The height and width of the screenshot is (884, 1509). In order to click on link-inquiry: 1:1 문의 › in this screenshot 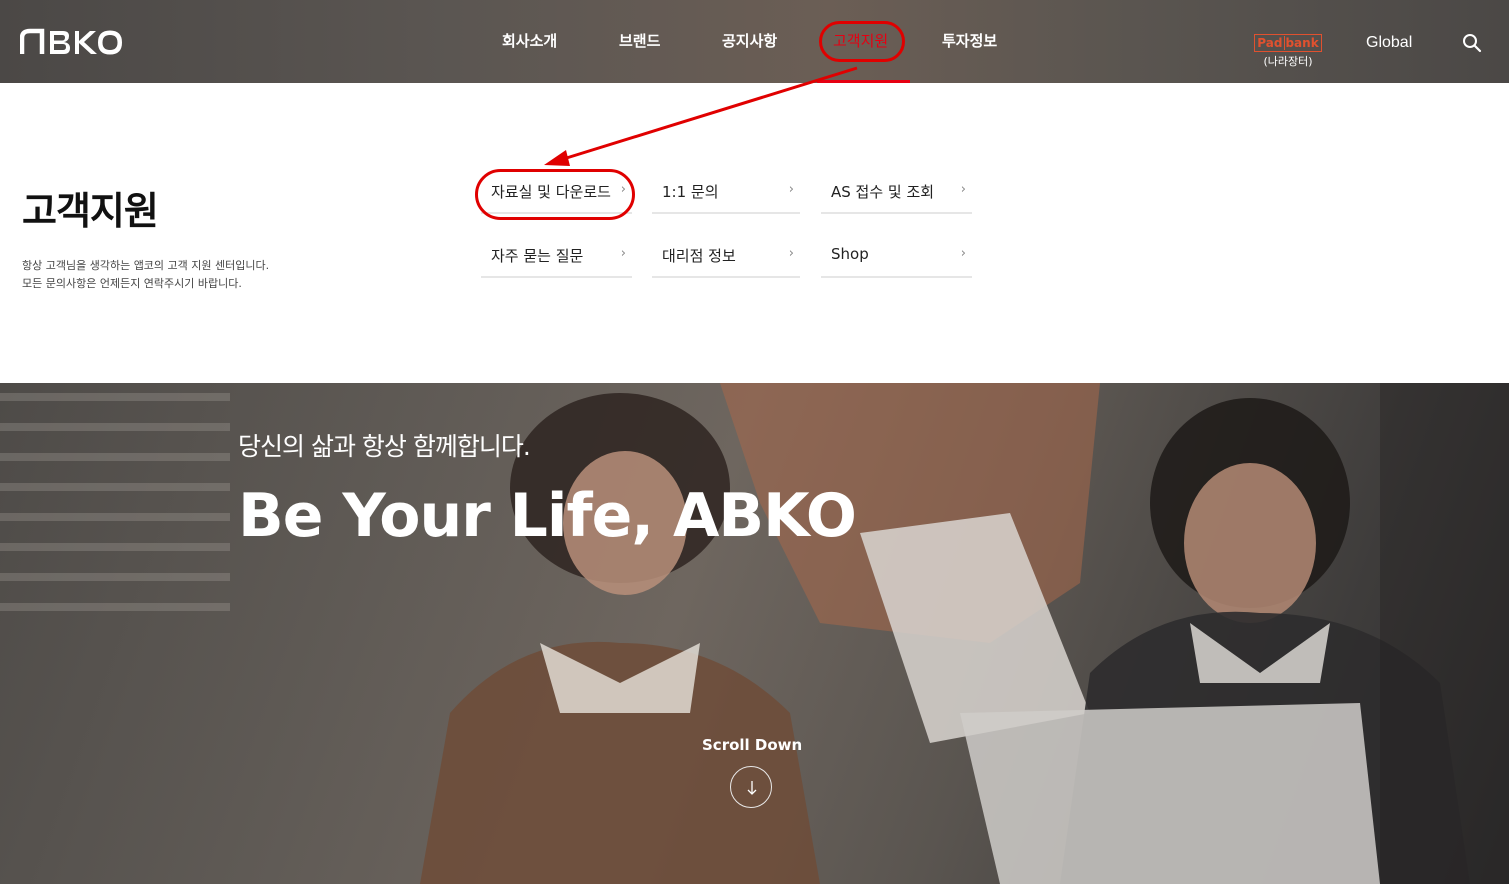, I will do `click(726, 196)`.